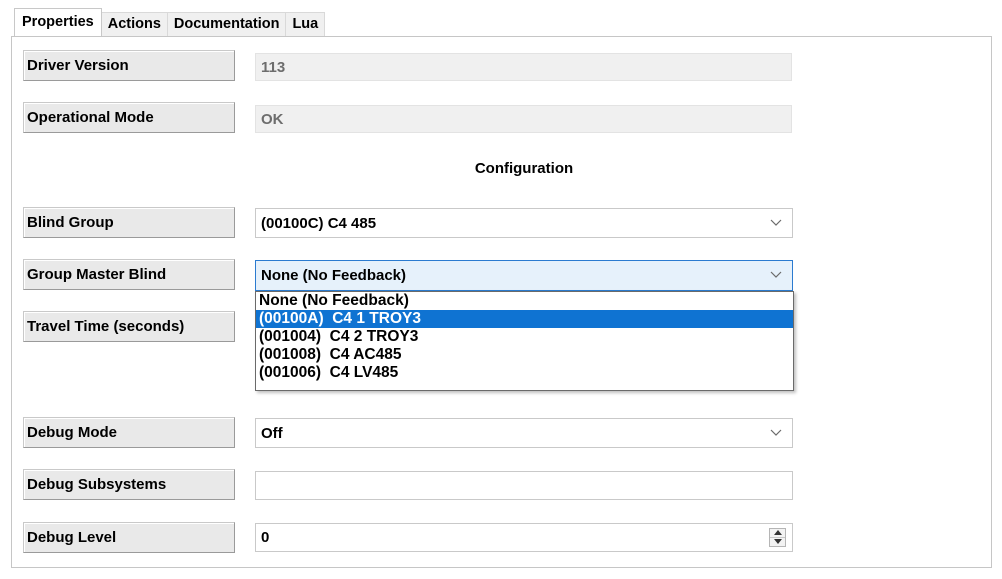 This screenshot has height=579, width=1002. What do you see at coordinates (524, 537) in the screenshot?
I see `debug-level-input: 0` at bounding box center [524, 537].